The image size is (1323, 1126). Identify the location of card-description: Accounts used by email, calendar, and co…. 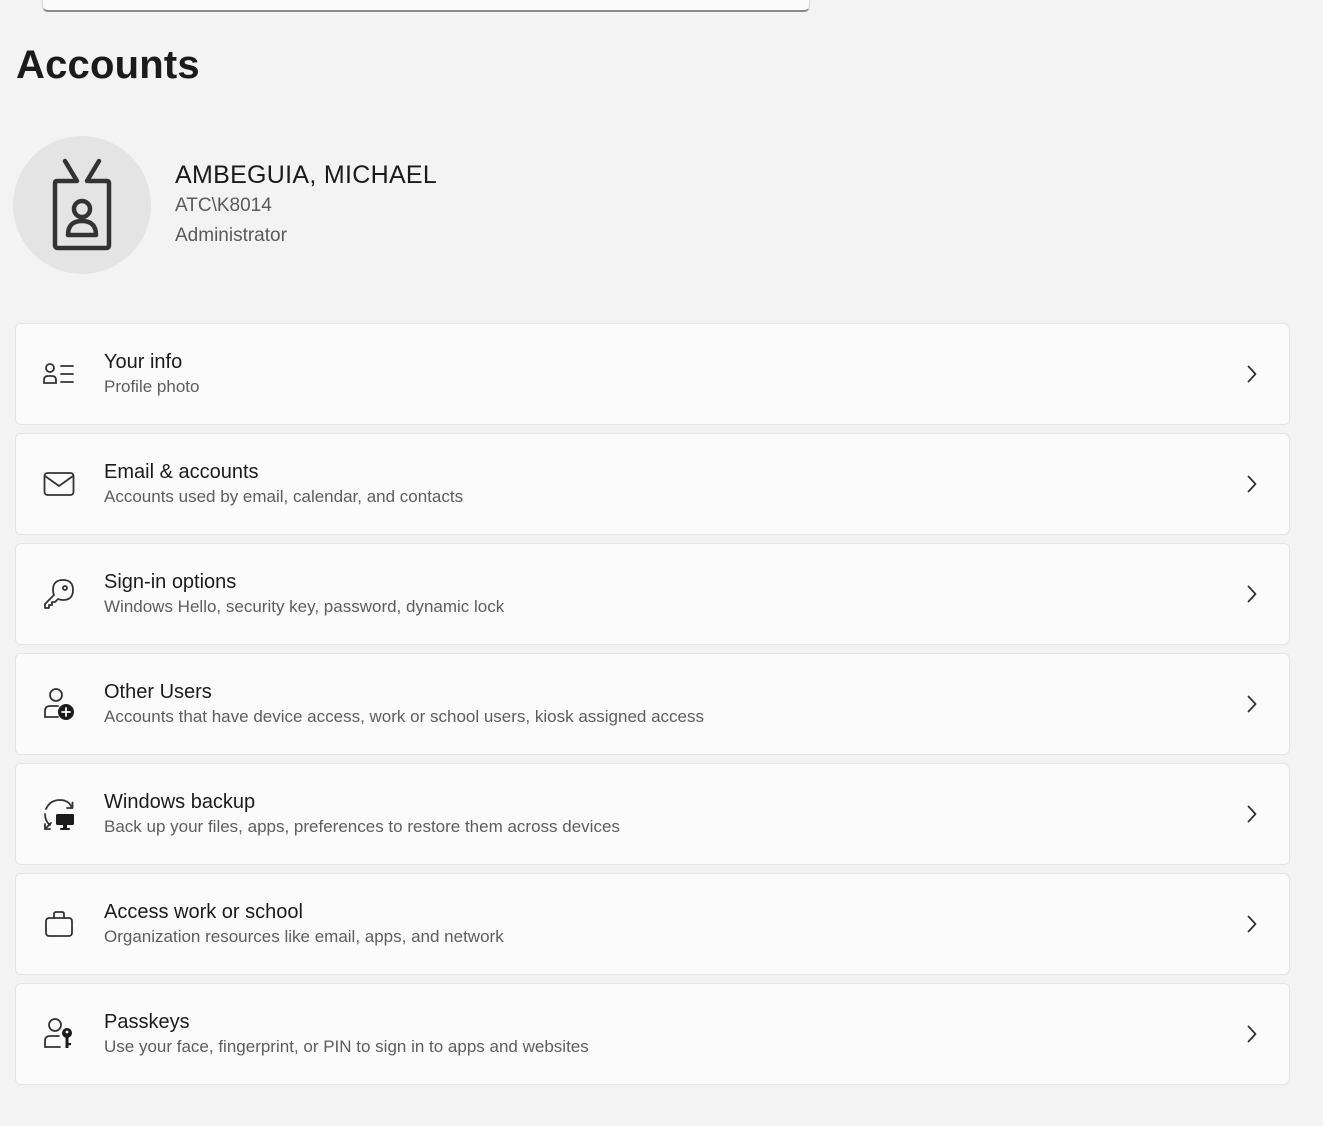
(284, 496).